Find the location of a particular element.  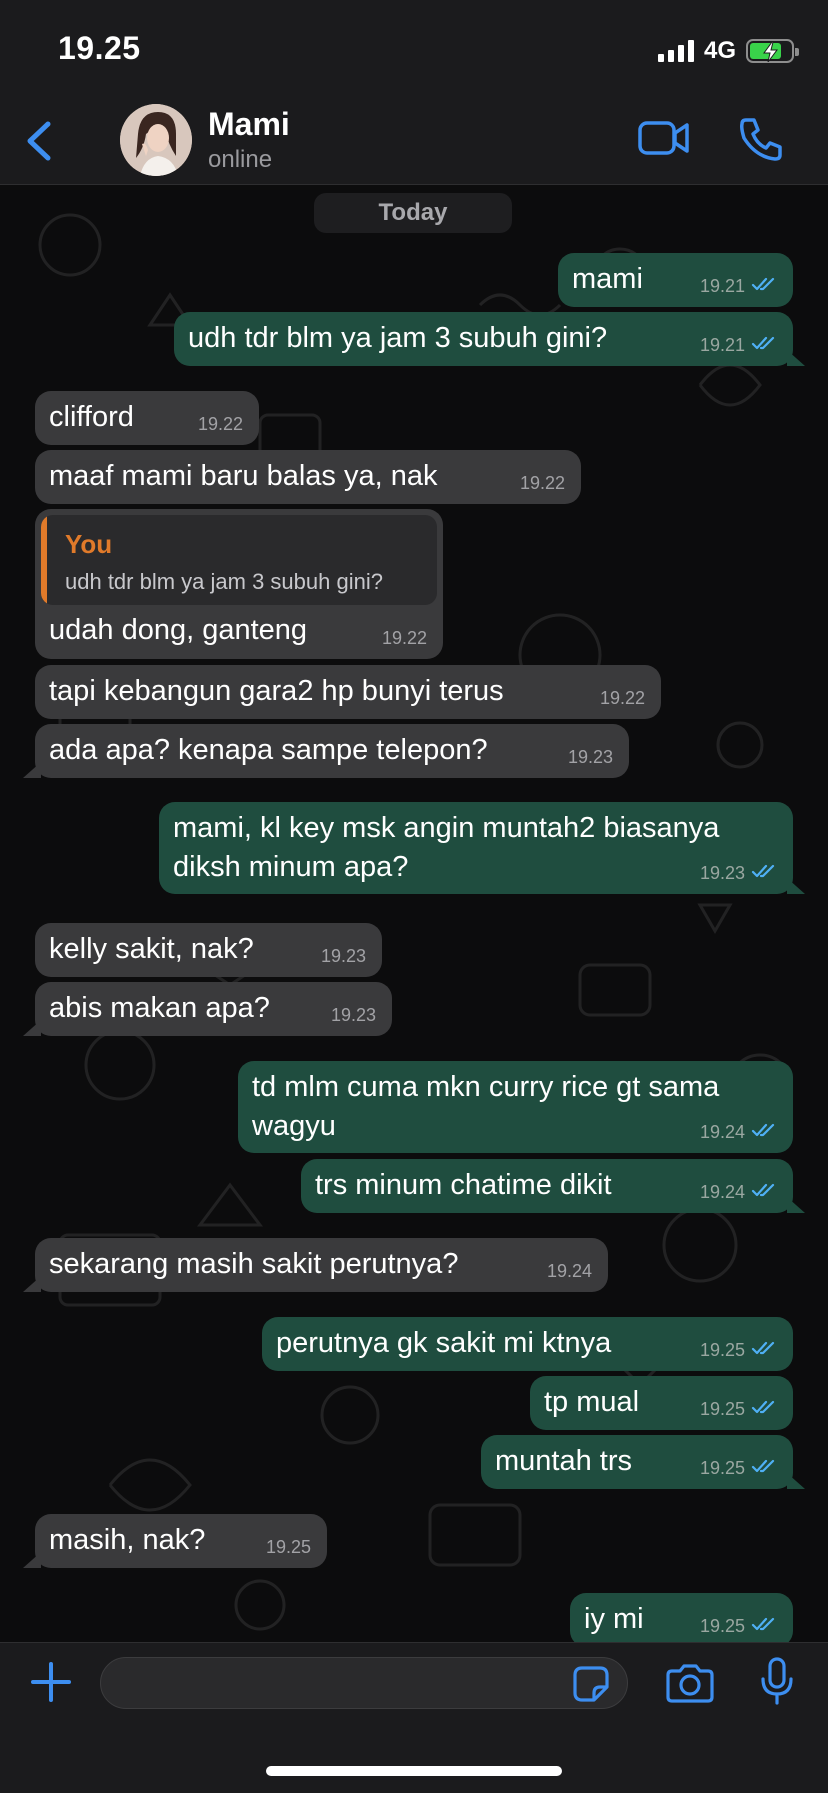

message-text-line: mami, kl key msk angin muntah2 biasanya is located at coordinates (446, 828).